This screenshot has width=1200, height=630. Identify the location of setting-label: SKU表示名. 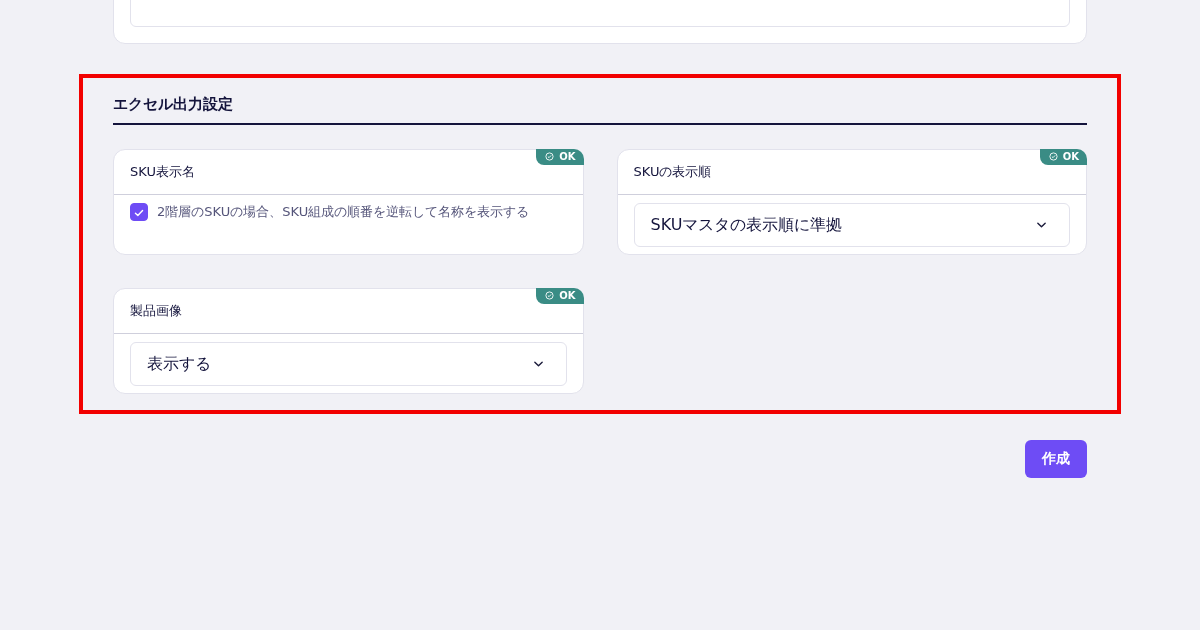
(162, 172).